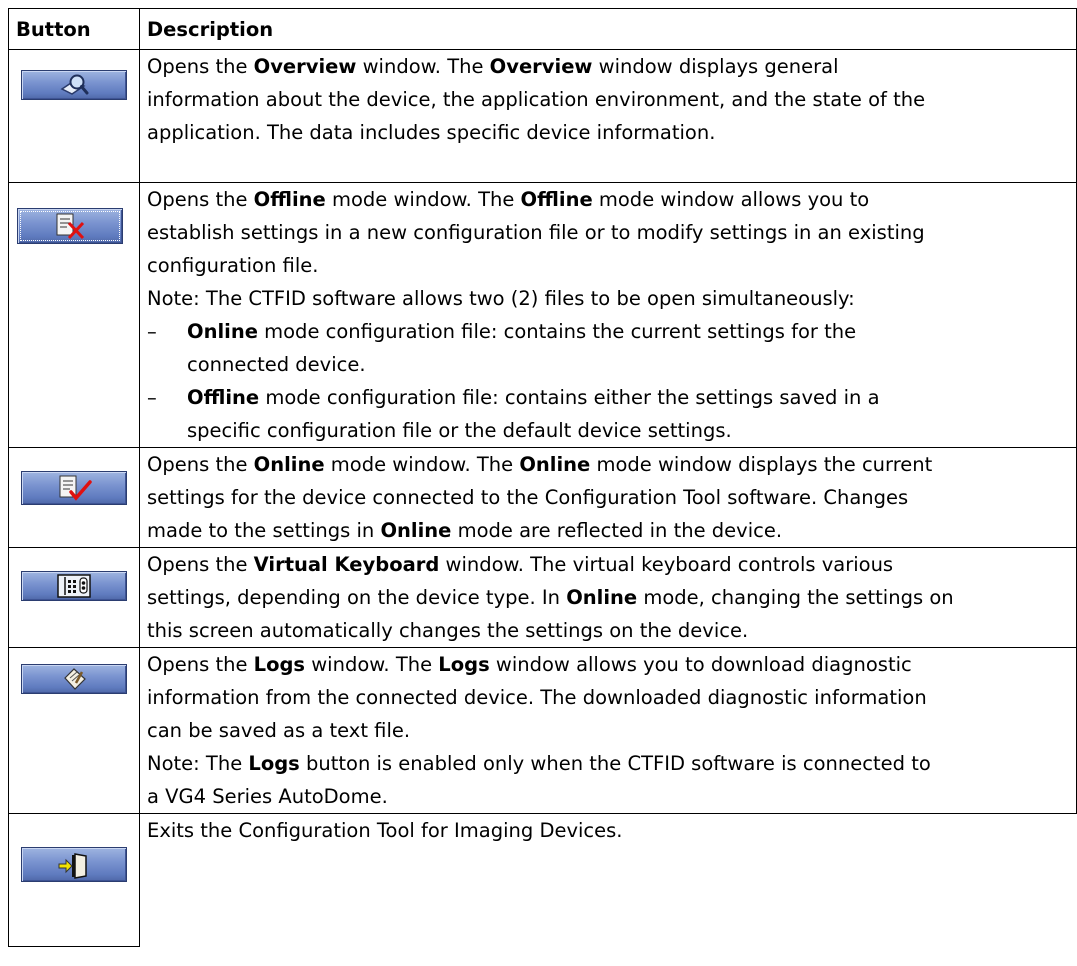 This screenshot has height=966, width=1077. I want to click on text-run: mode window displays the current, so click(761, 464).